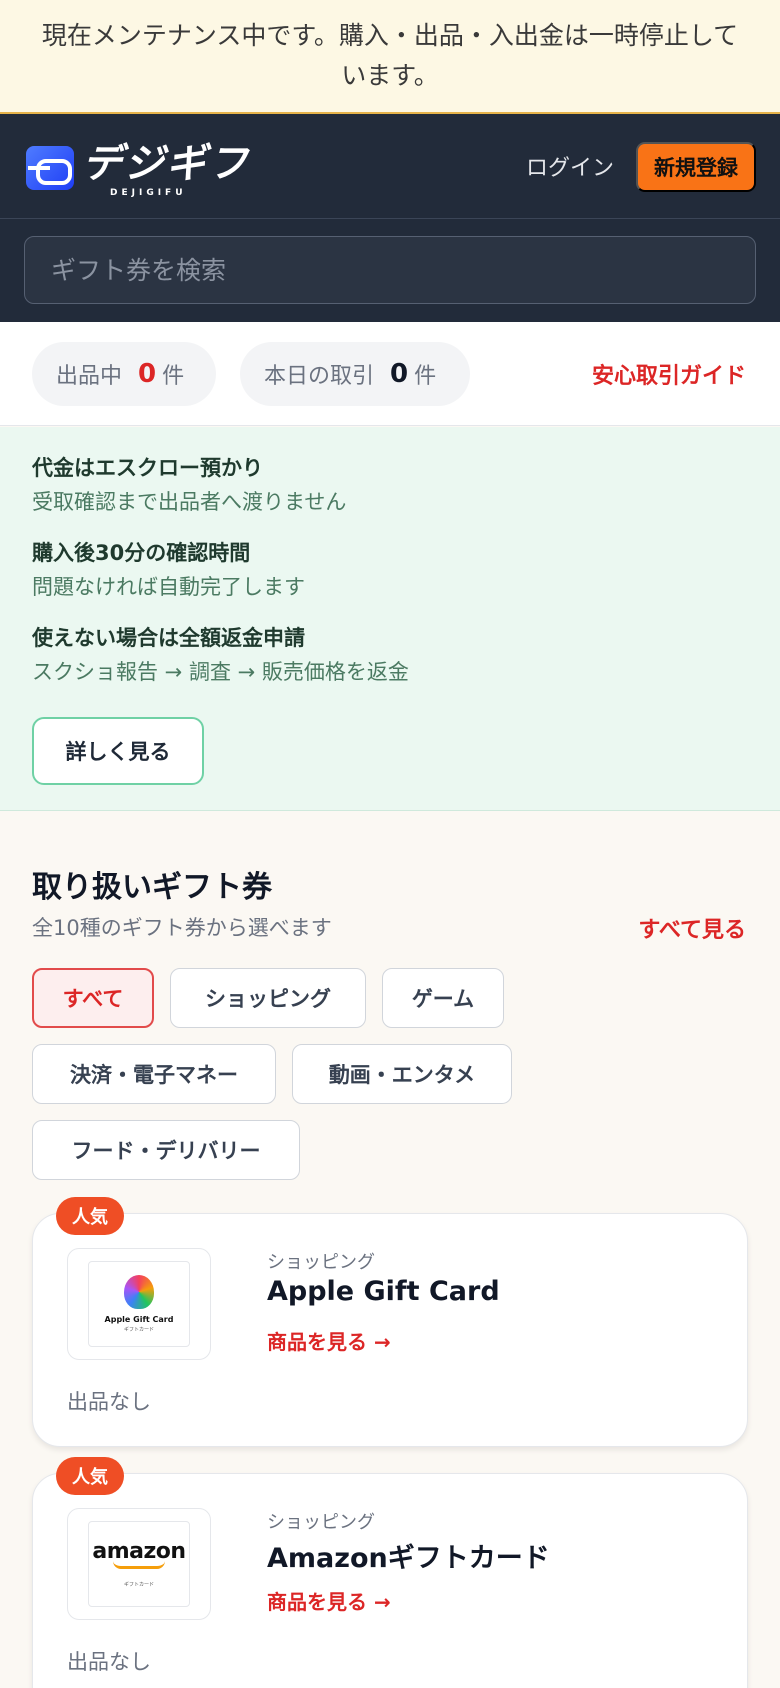 The image size is (780, 1688). What do you see at coordinates (166, 164) in the screenshot?
I see `logo-text: デジギフ` at bounding box center [166, 164].